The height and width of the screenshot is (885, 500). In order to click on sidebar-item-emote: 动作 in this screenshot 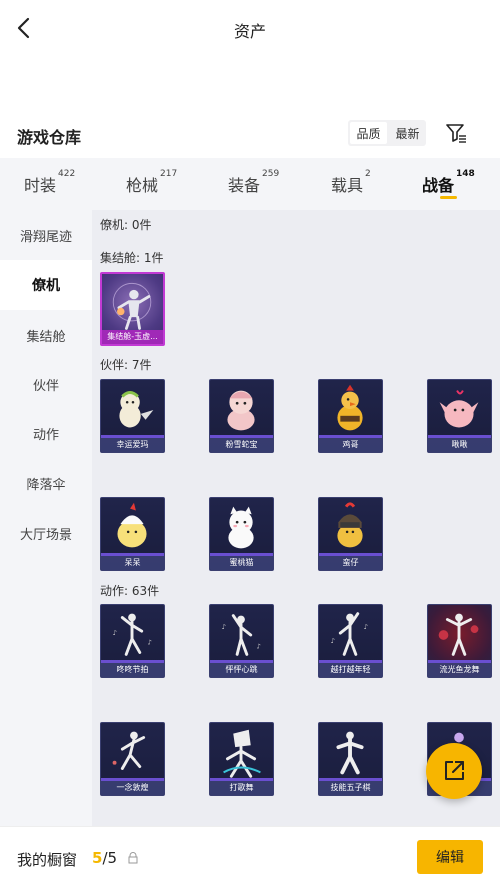, I will do `click(46, 433)`.